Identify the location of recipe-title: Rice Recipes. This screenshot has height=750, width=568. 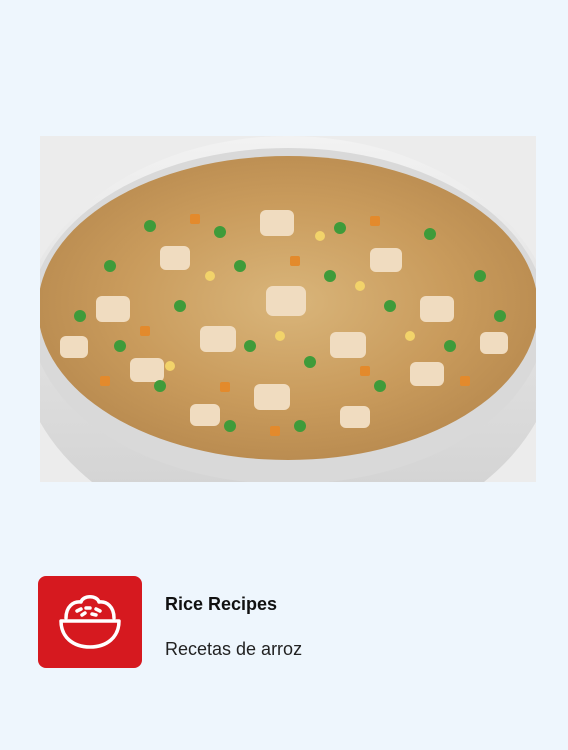
(221, 604).